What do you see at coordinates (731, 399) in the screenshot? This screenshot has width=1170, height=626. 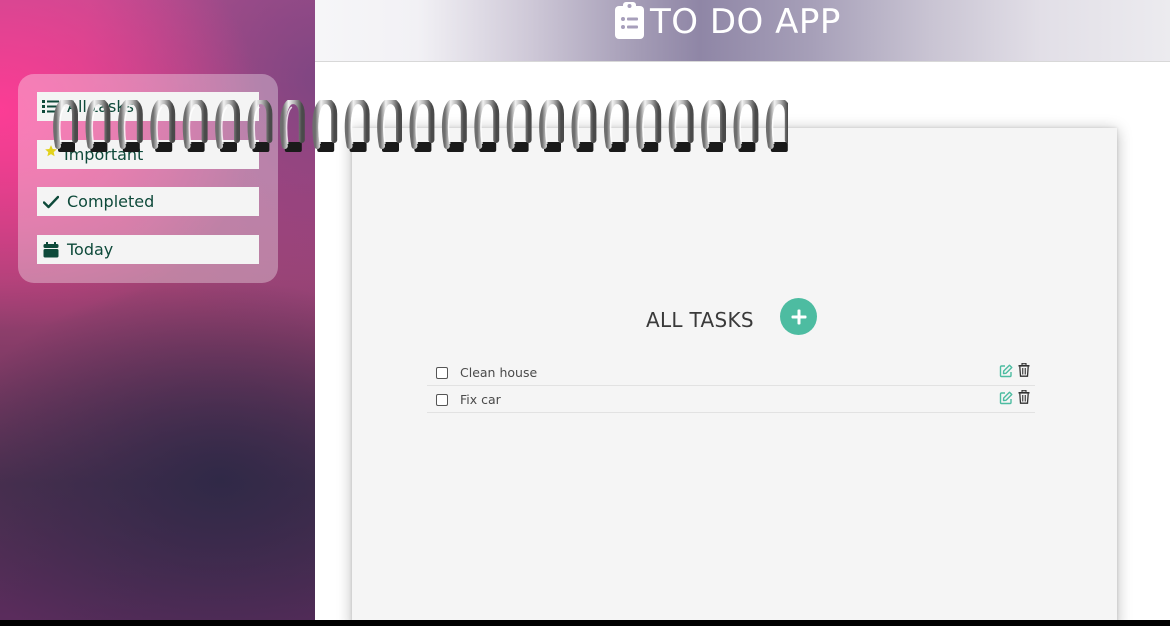 I see `task-row: Fix car` at bounding box center [731, 399].